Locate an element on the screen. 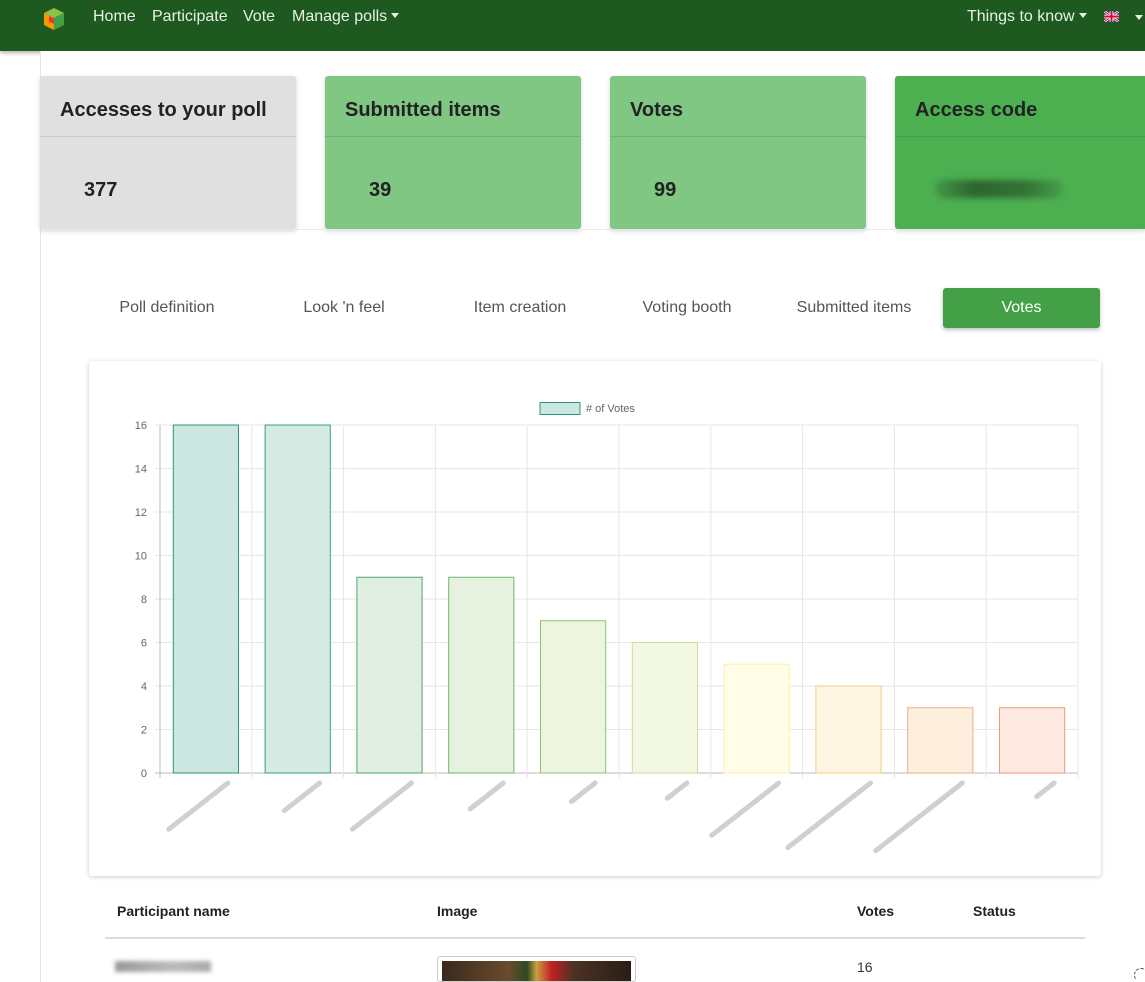  y-tick-label: 0 is located at coordinates (144, 774).